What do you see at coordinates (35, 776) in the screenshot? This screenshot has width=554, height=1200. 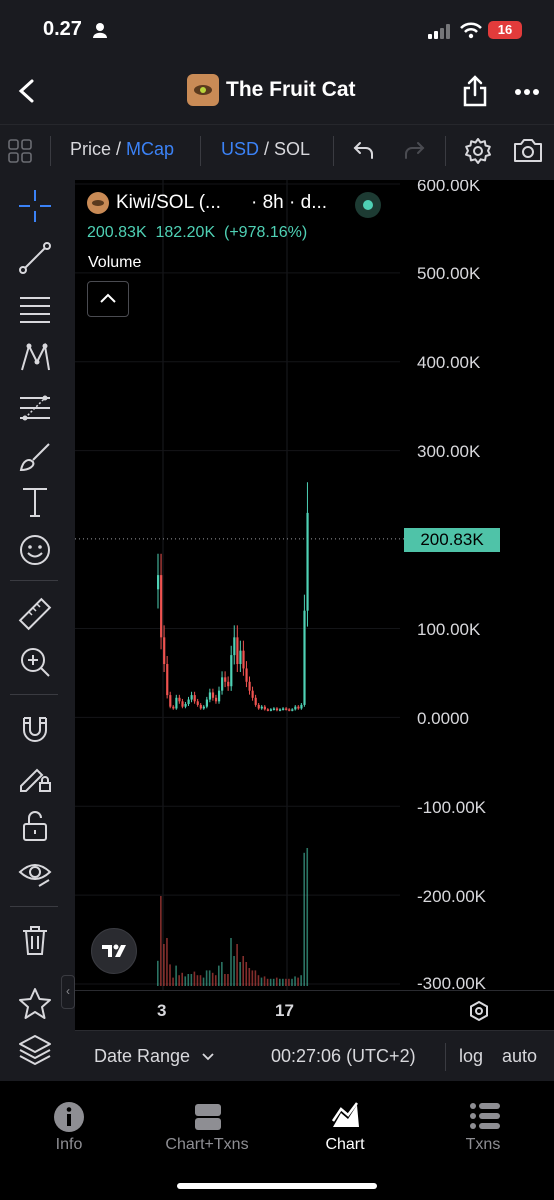 I see `lock-drawing-icon` at bounding box center [35, 776].